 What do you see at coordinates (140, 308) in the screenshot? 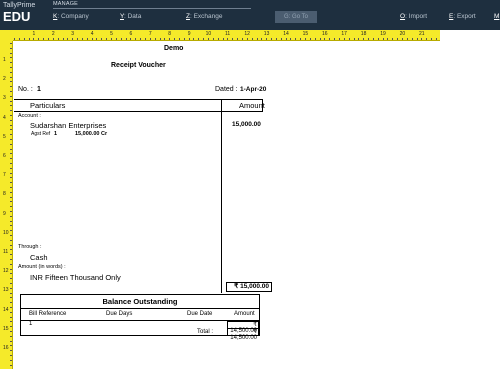
I see `balance-title-rule` at bounding box center [140, 308].